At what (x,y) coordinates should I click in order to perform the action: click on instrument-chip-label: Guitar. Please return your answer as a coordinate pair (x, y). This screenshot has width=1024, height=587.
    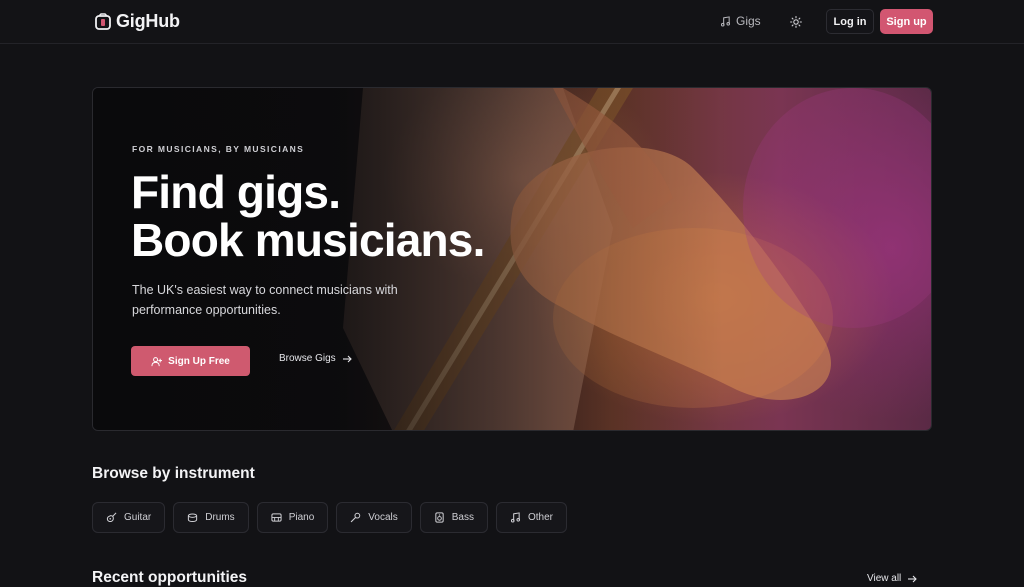
    Looking at the image, I should click on (138, 517).